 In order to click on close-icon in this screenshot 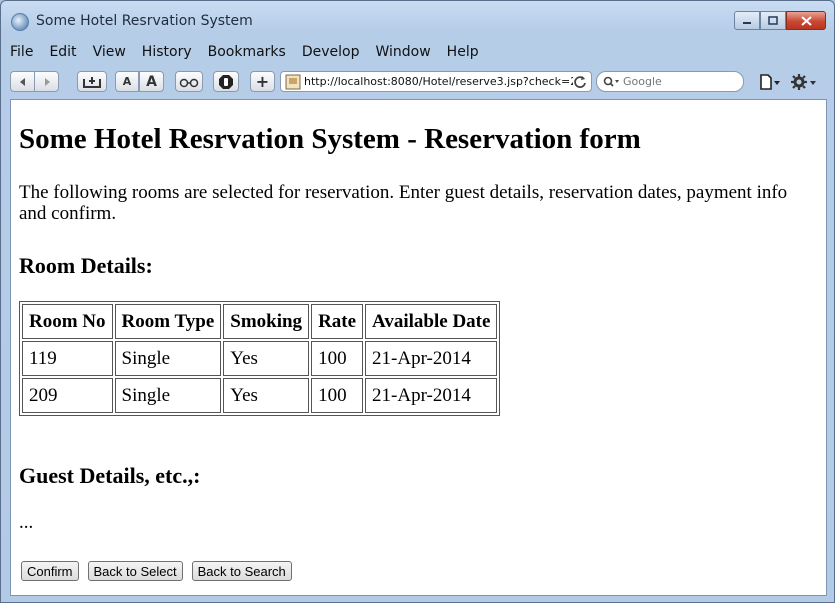, I will do `click(806, 20)`.